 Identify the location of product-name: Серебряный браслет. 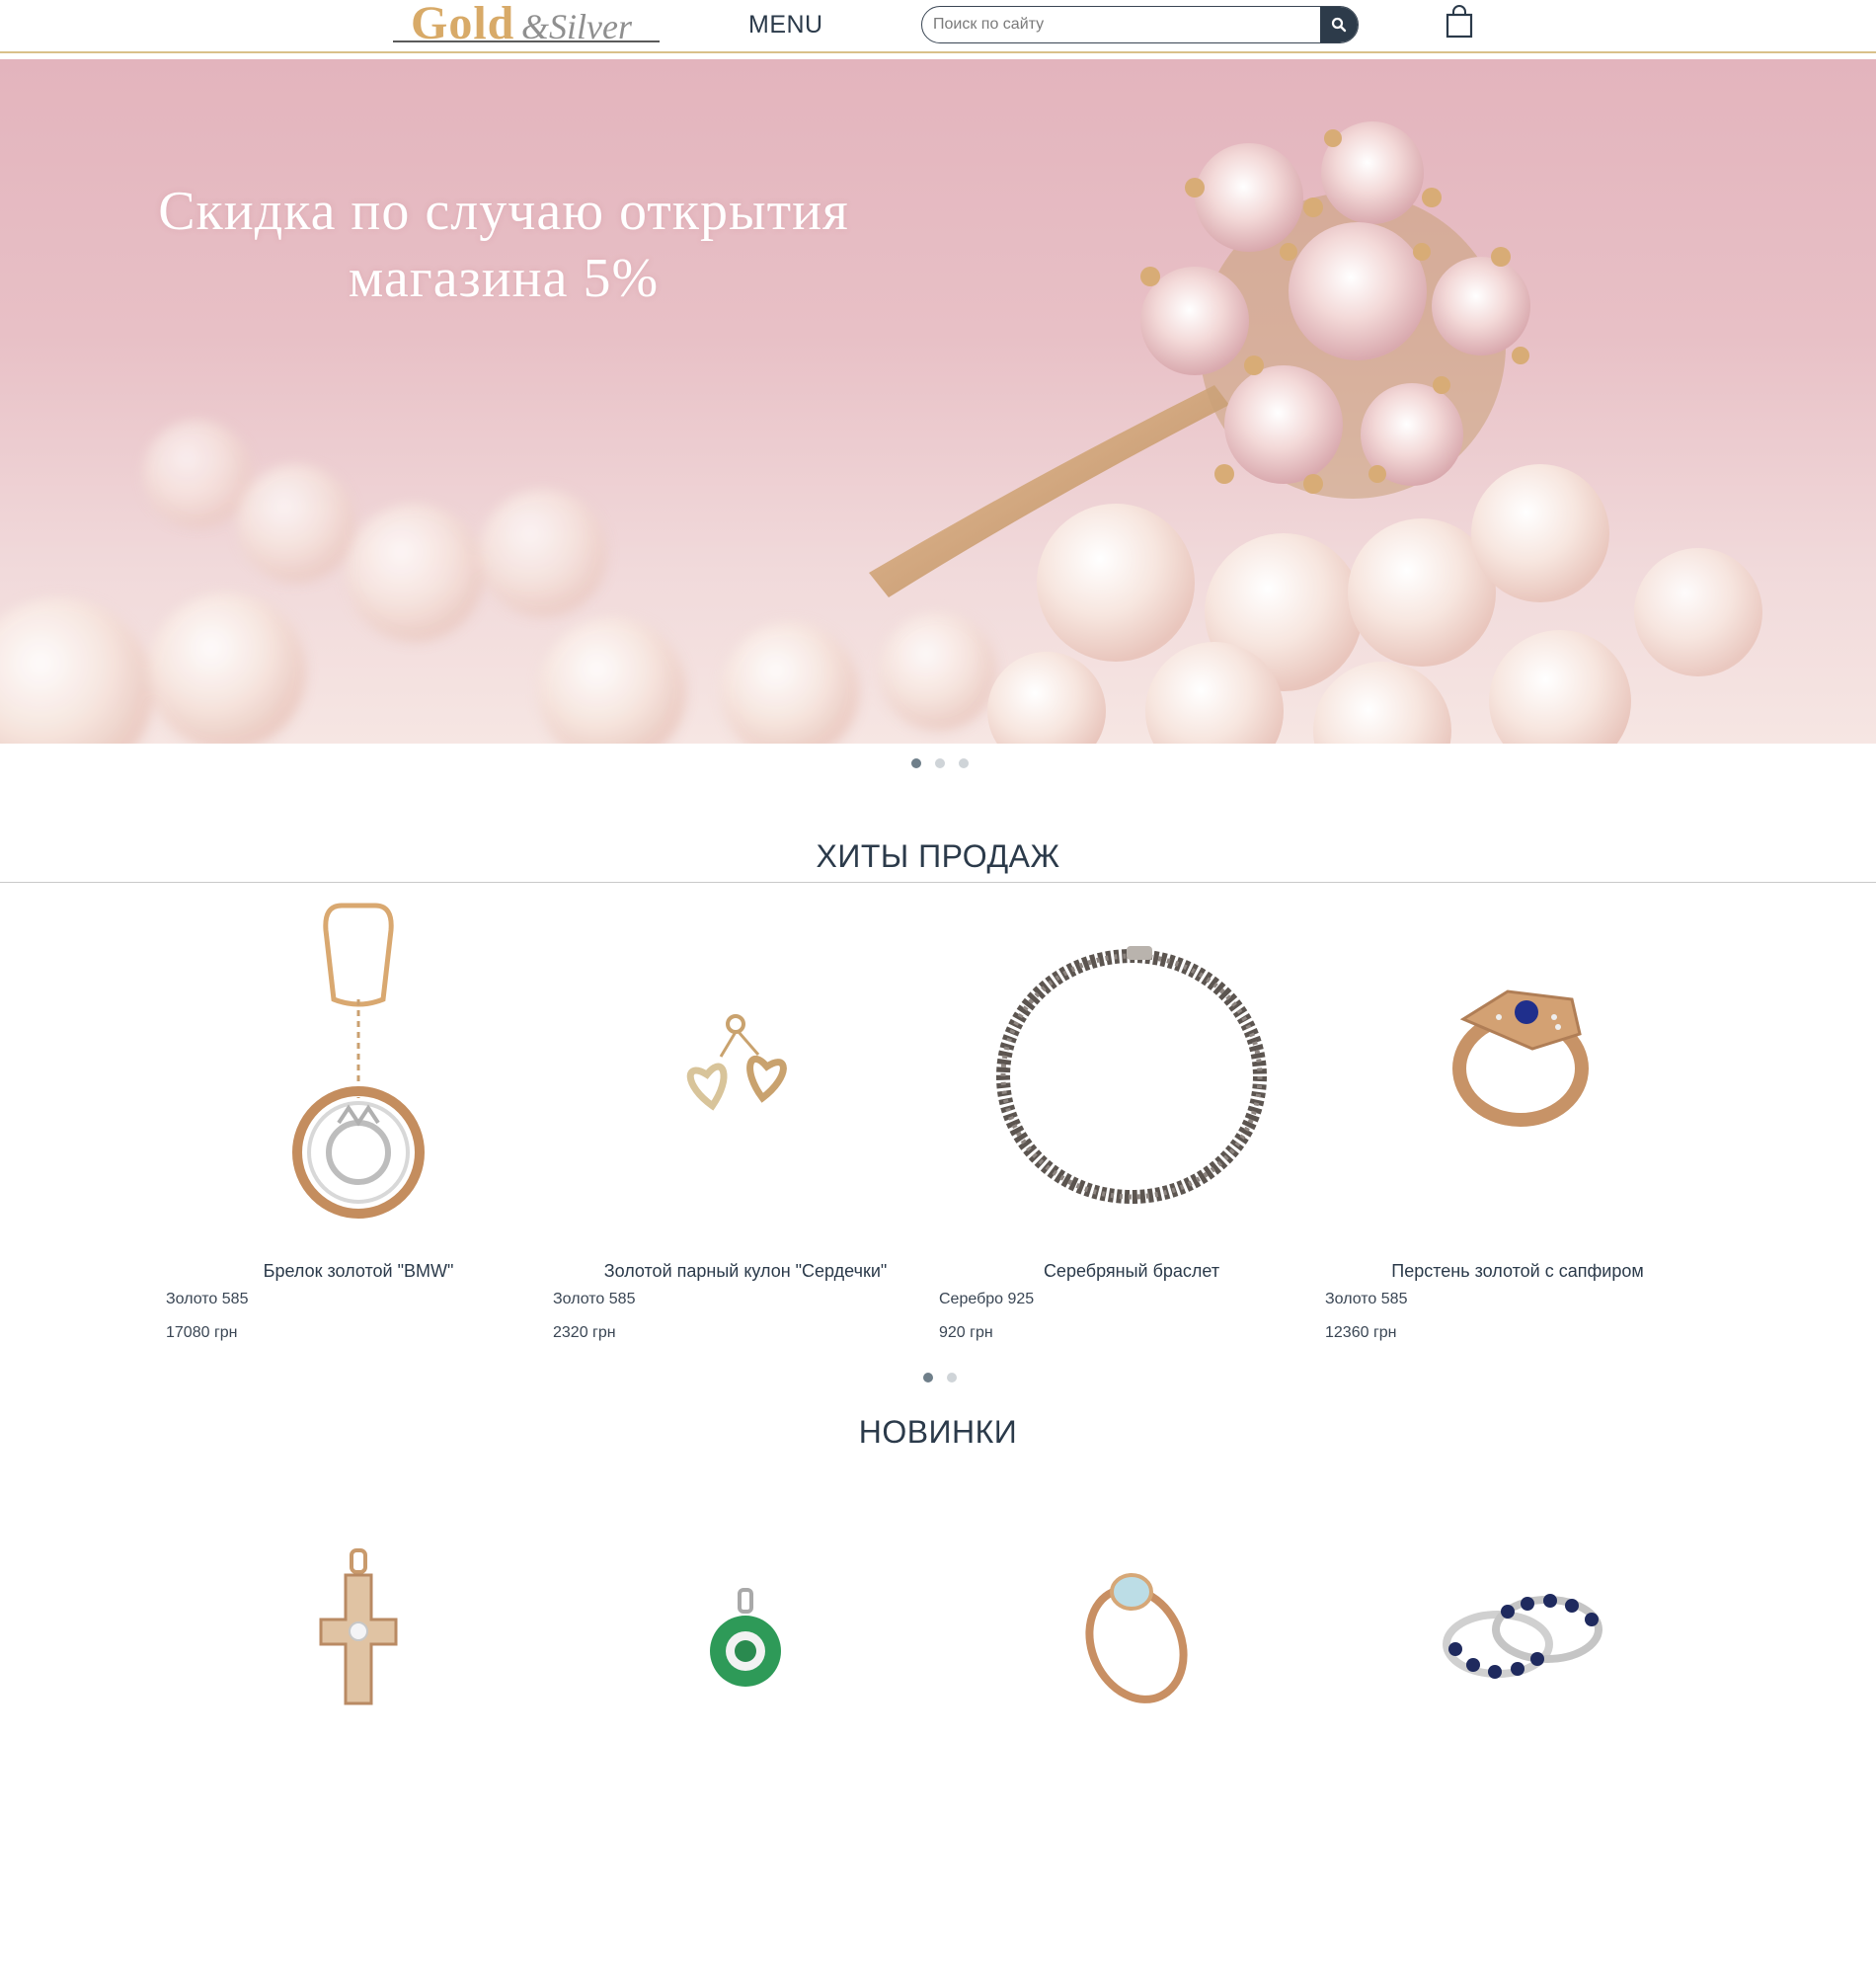
(1131, 1271).